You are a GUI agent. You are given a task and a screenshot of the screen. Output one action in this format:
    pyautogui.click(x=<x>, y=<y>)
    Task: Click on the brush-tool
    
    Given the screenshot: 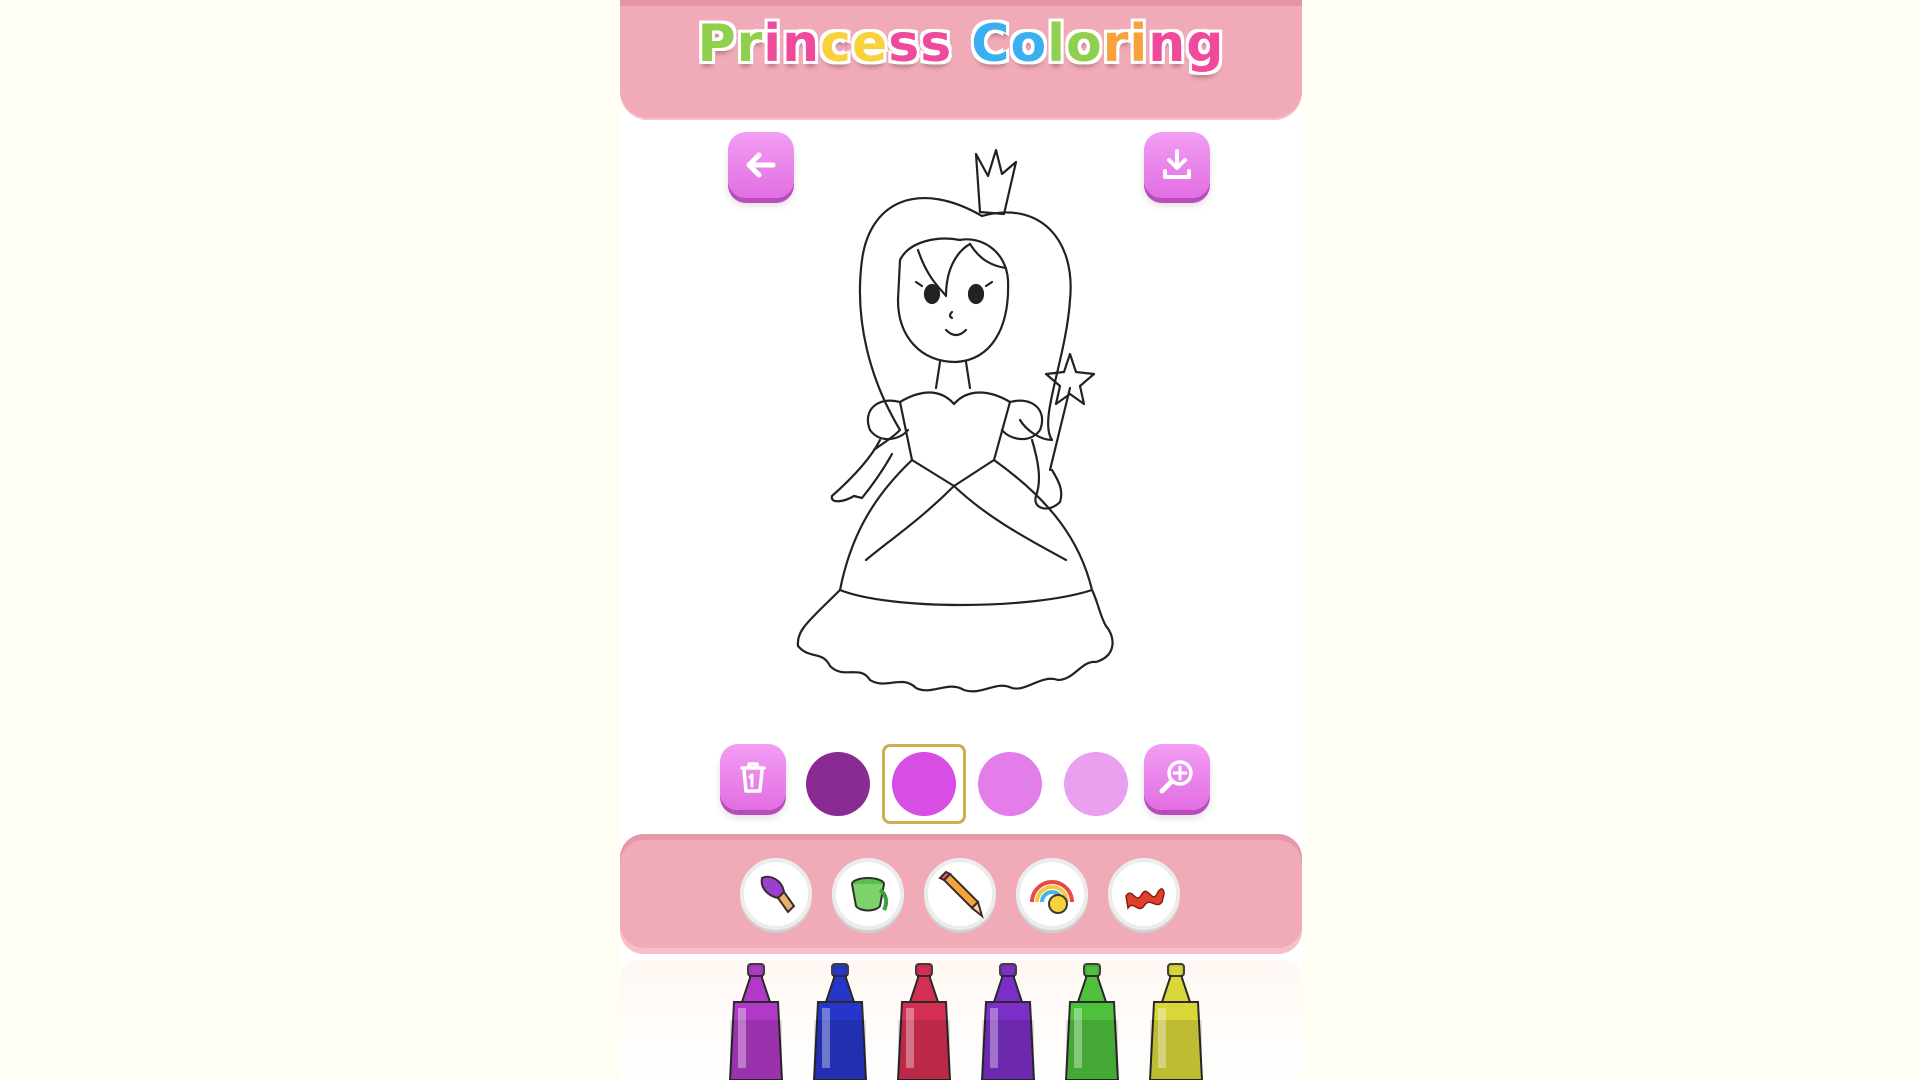 What is the action you would take?
    pyautogui.click(x=776, y=894)
    